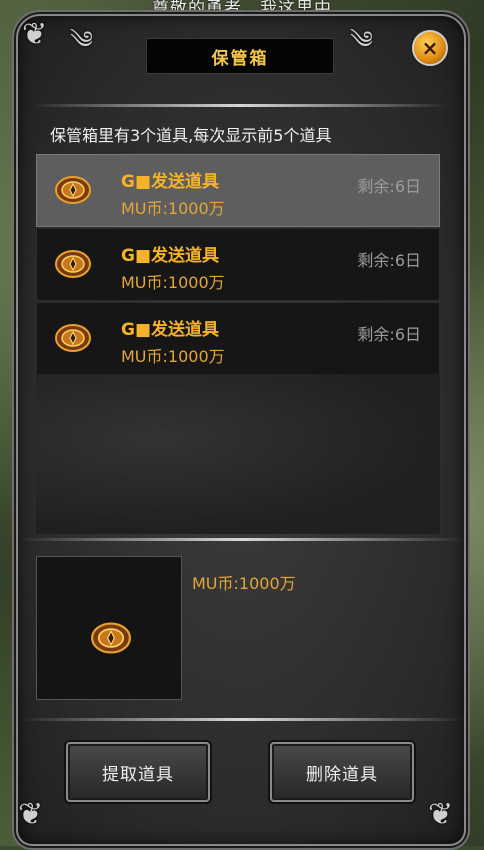 The height and width of the screenshot is (850, 484). I want to click on window-title: 保管箱, so click(240, 58).